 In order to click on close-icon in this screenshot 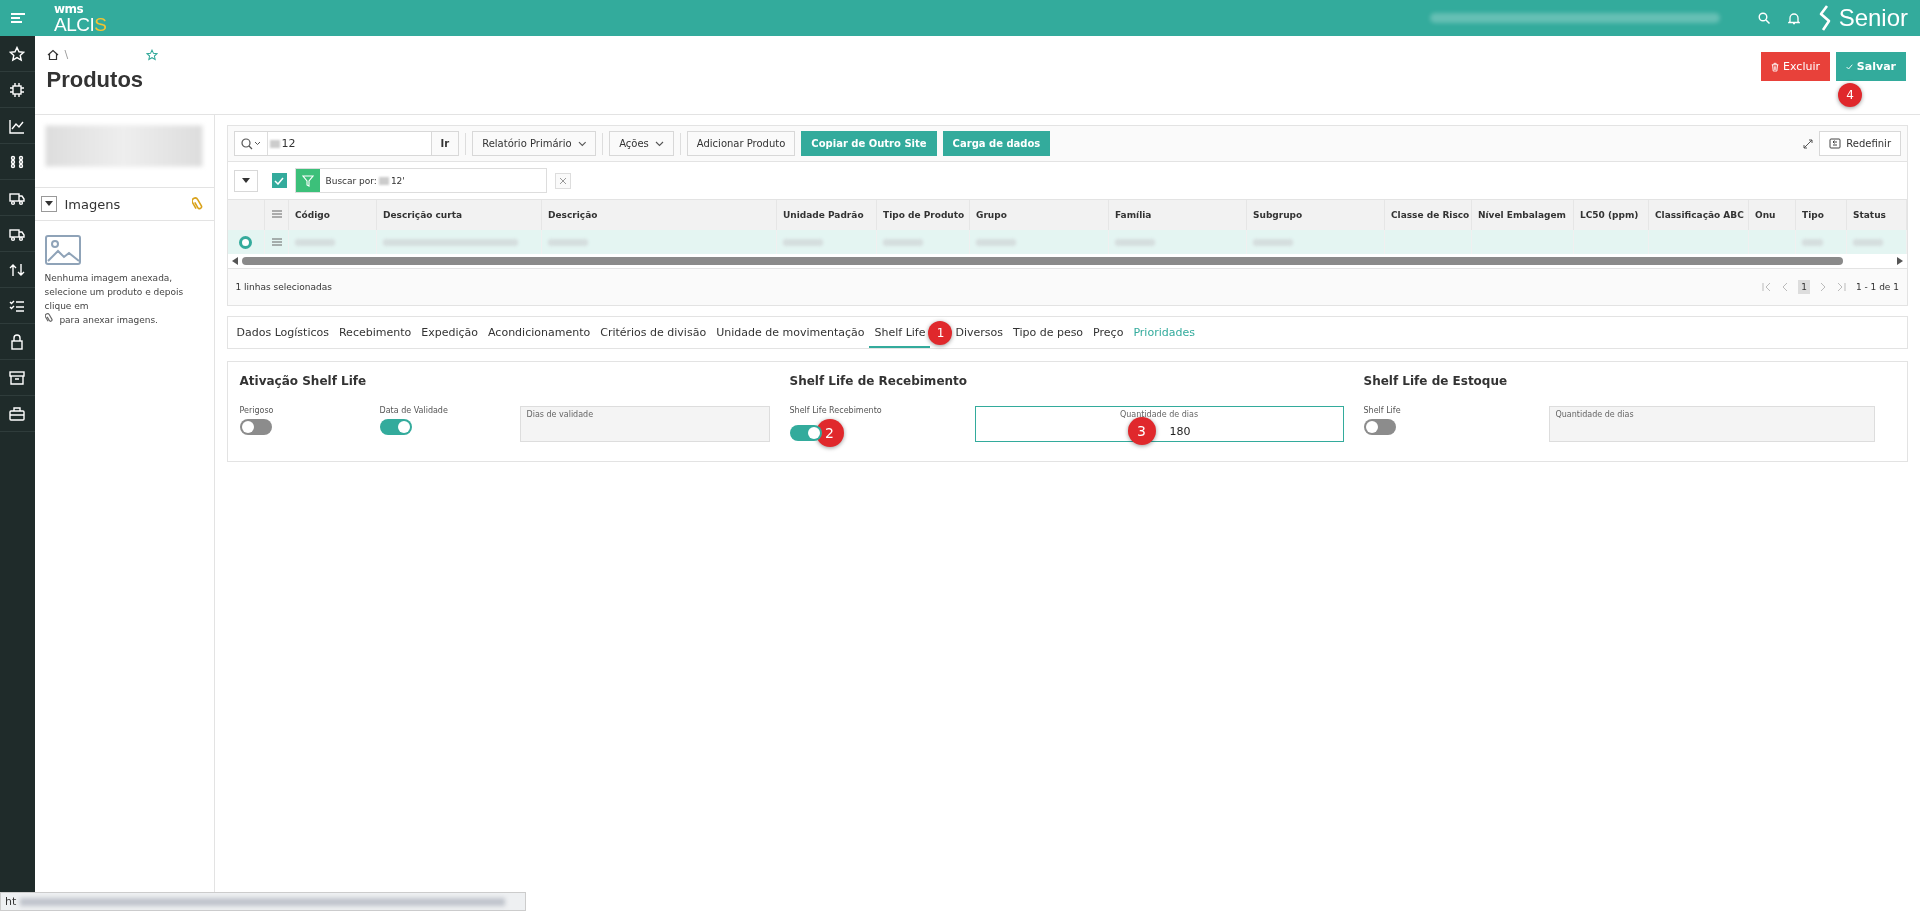, I will do `click(562, 180)`.